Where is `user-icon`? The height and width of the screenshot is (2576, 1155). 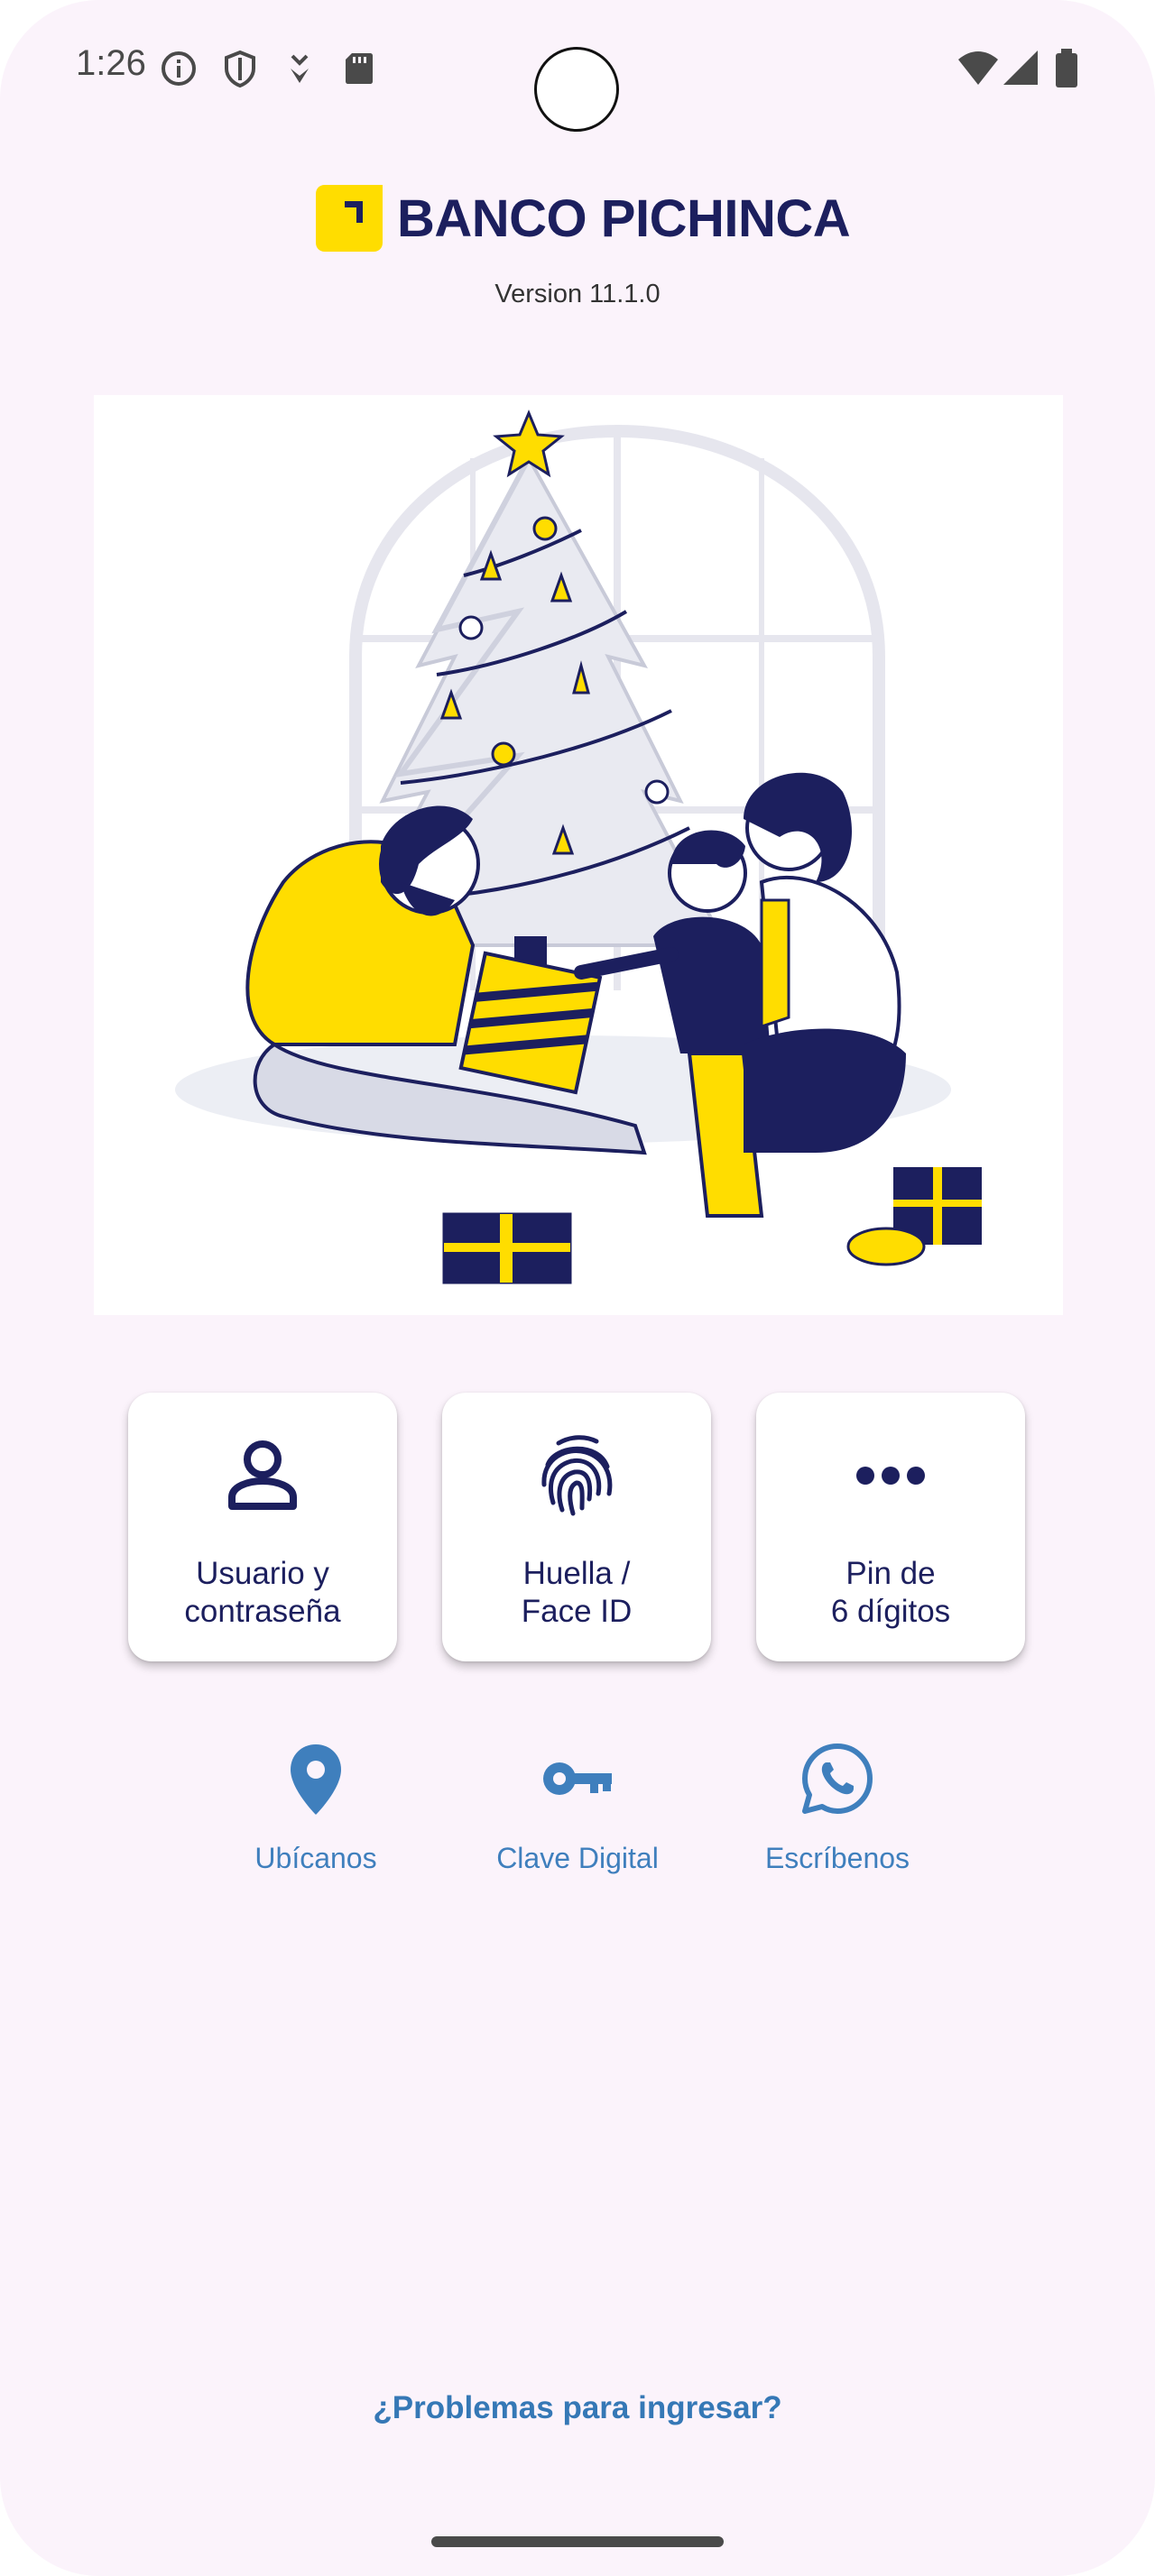
user-icon is located at coordinates (262, 1475).